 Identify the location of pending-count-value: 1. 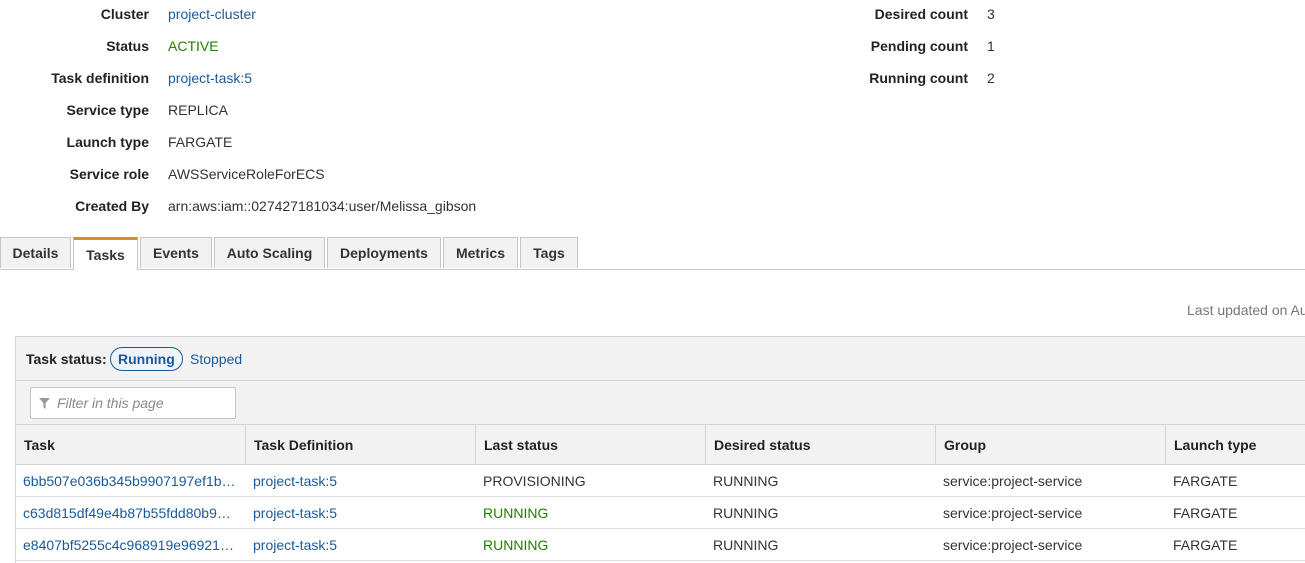
(991, 46).